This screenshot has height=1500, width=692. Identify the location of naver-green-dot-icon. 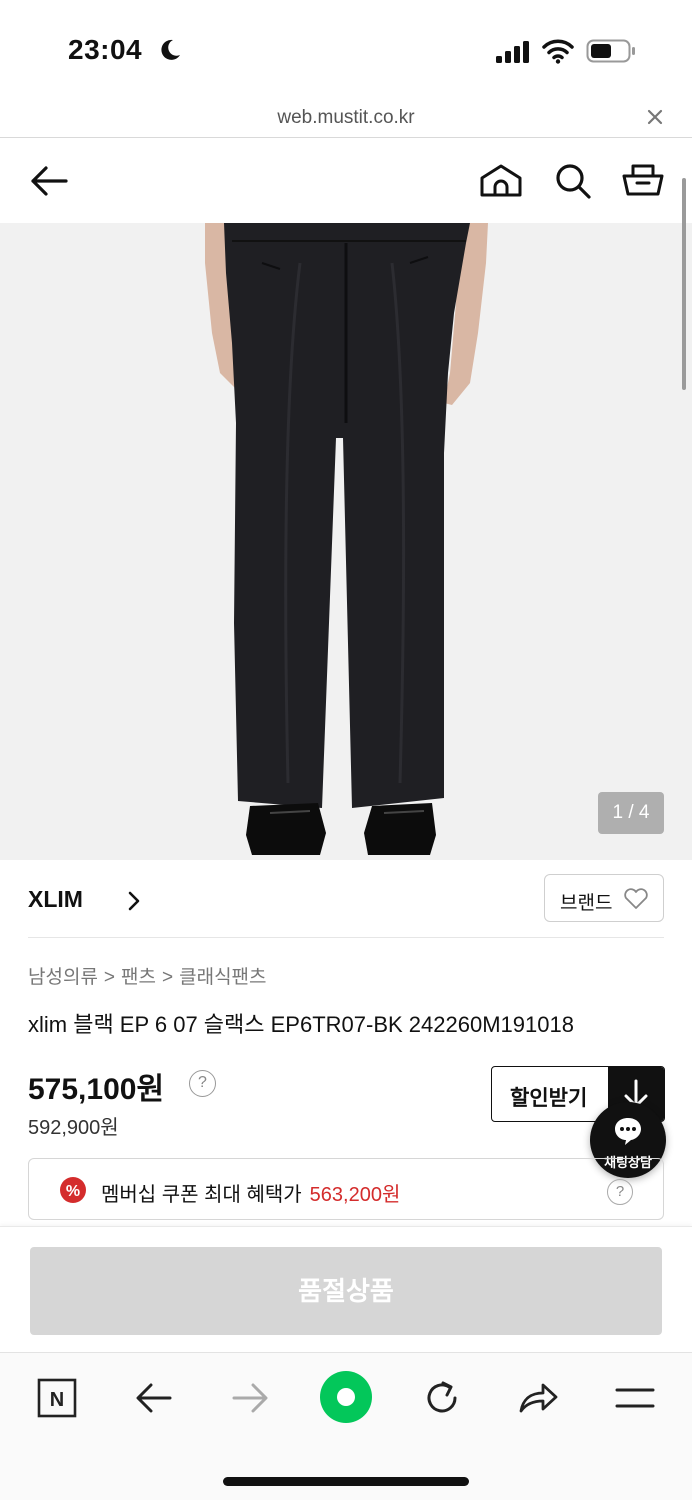
(346, 1397).